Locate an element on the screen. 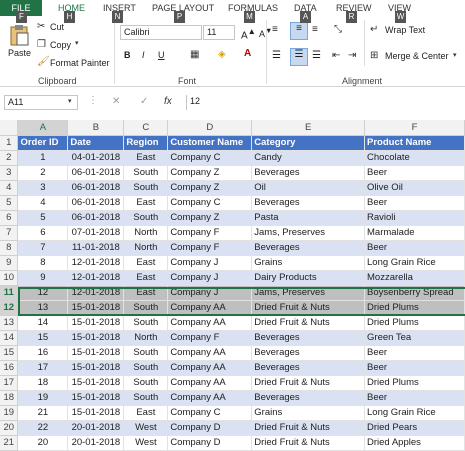 This screenshot has width=465, height=451. table-cell: 12-01-2018 is located at coordinates (96, 263).